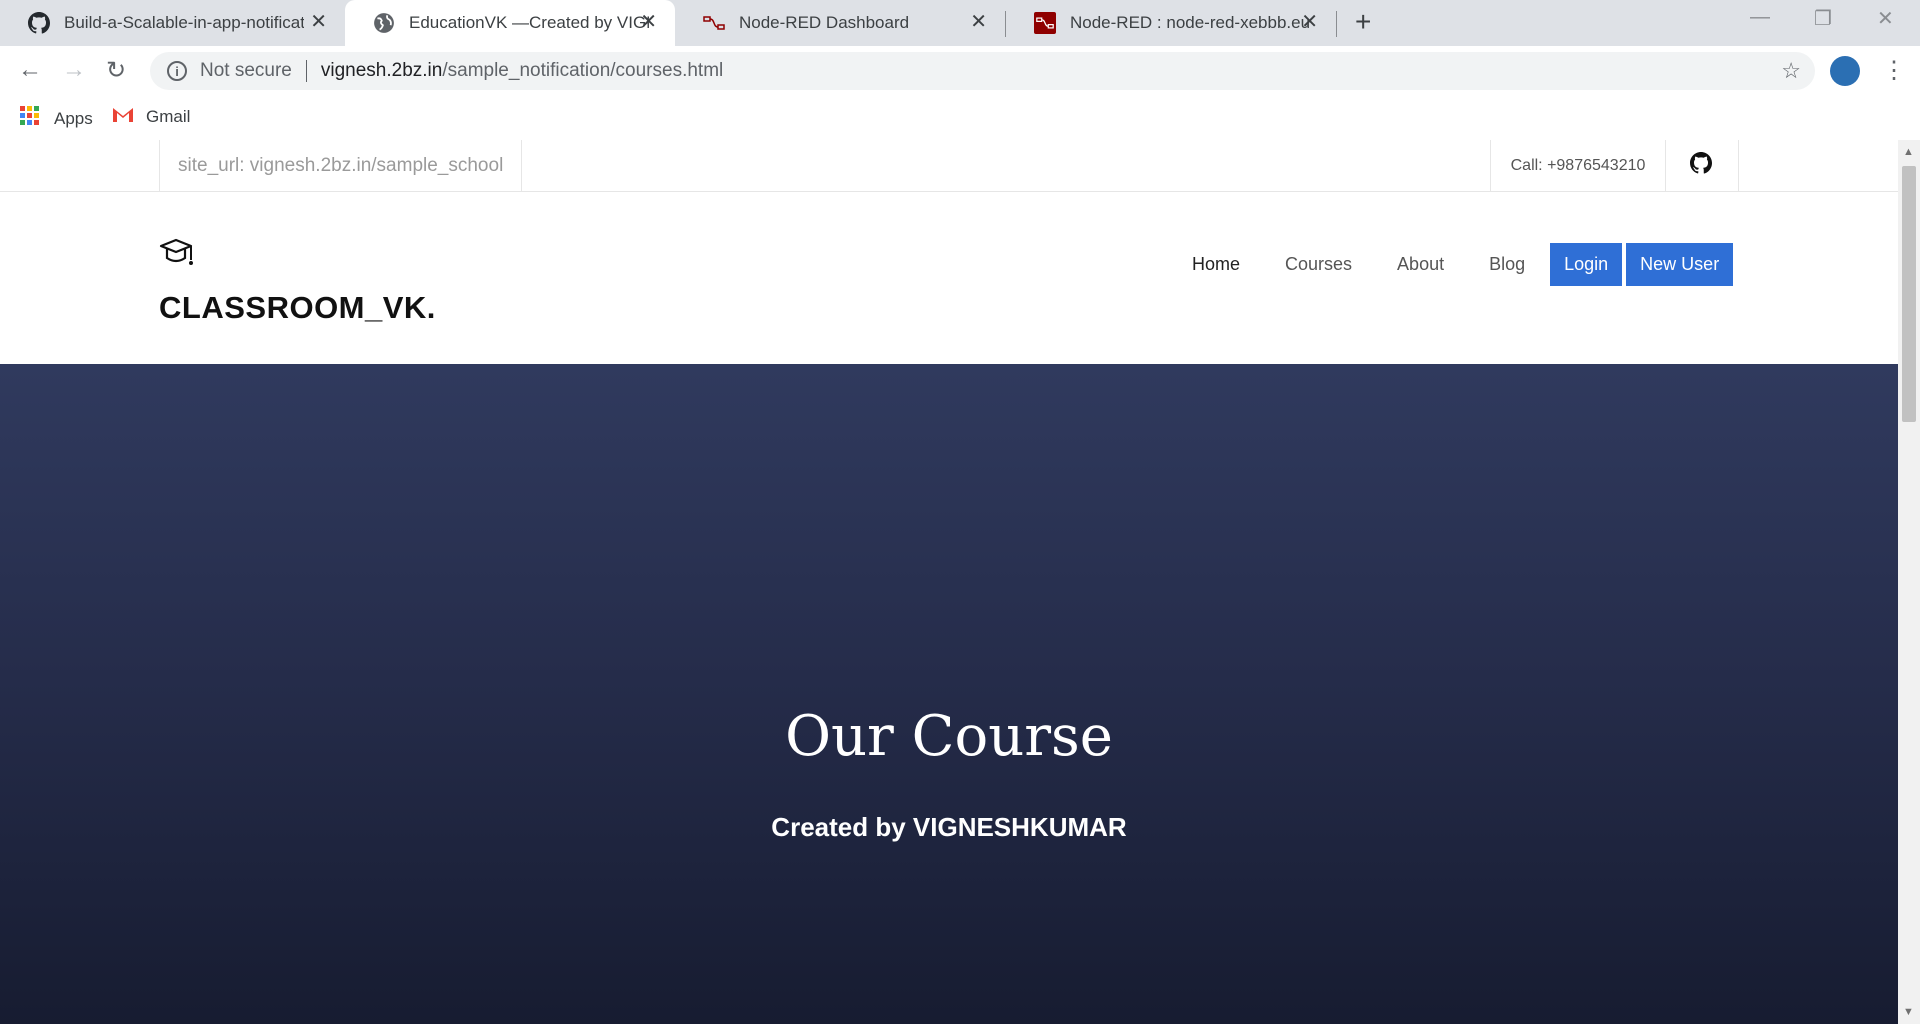  I want to click on globe-icon, so click(384, 23).